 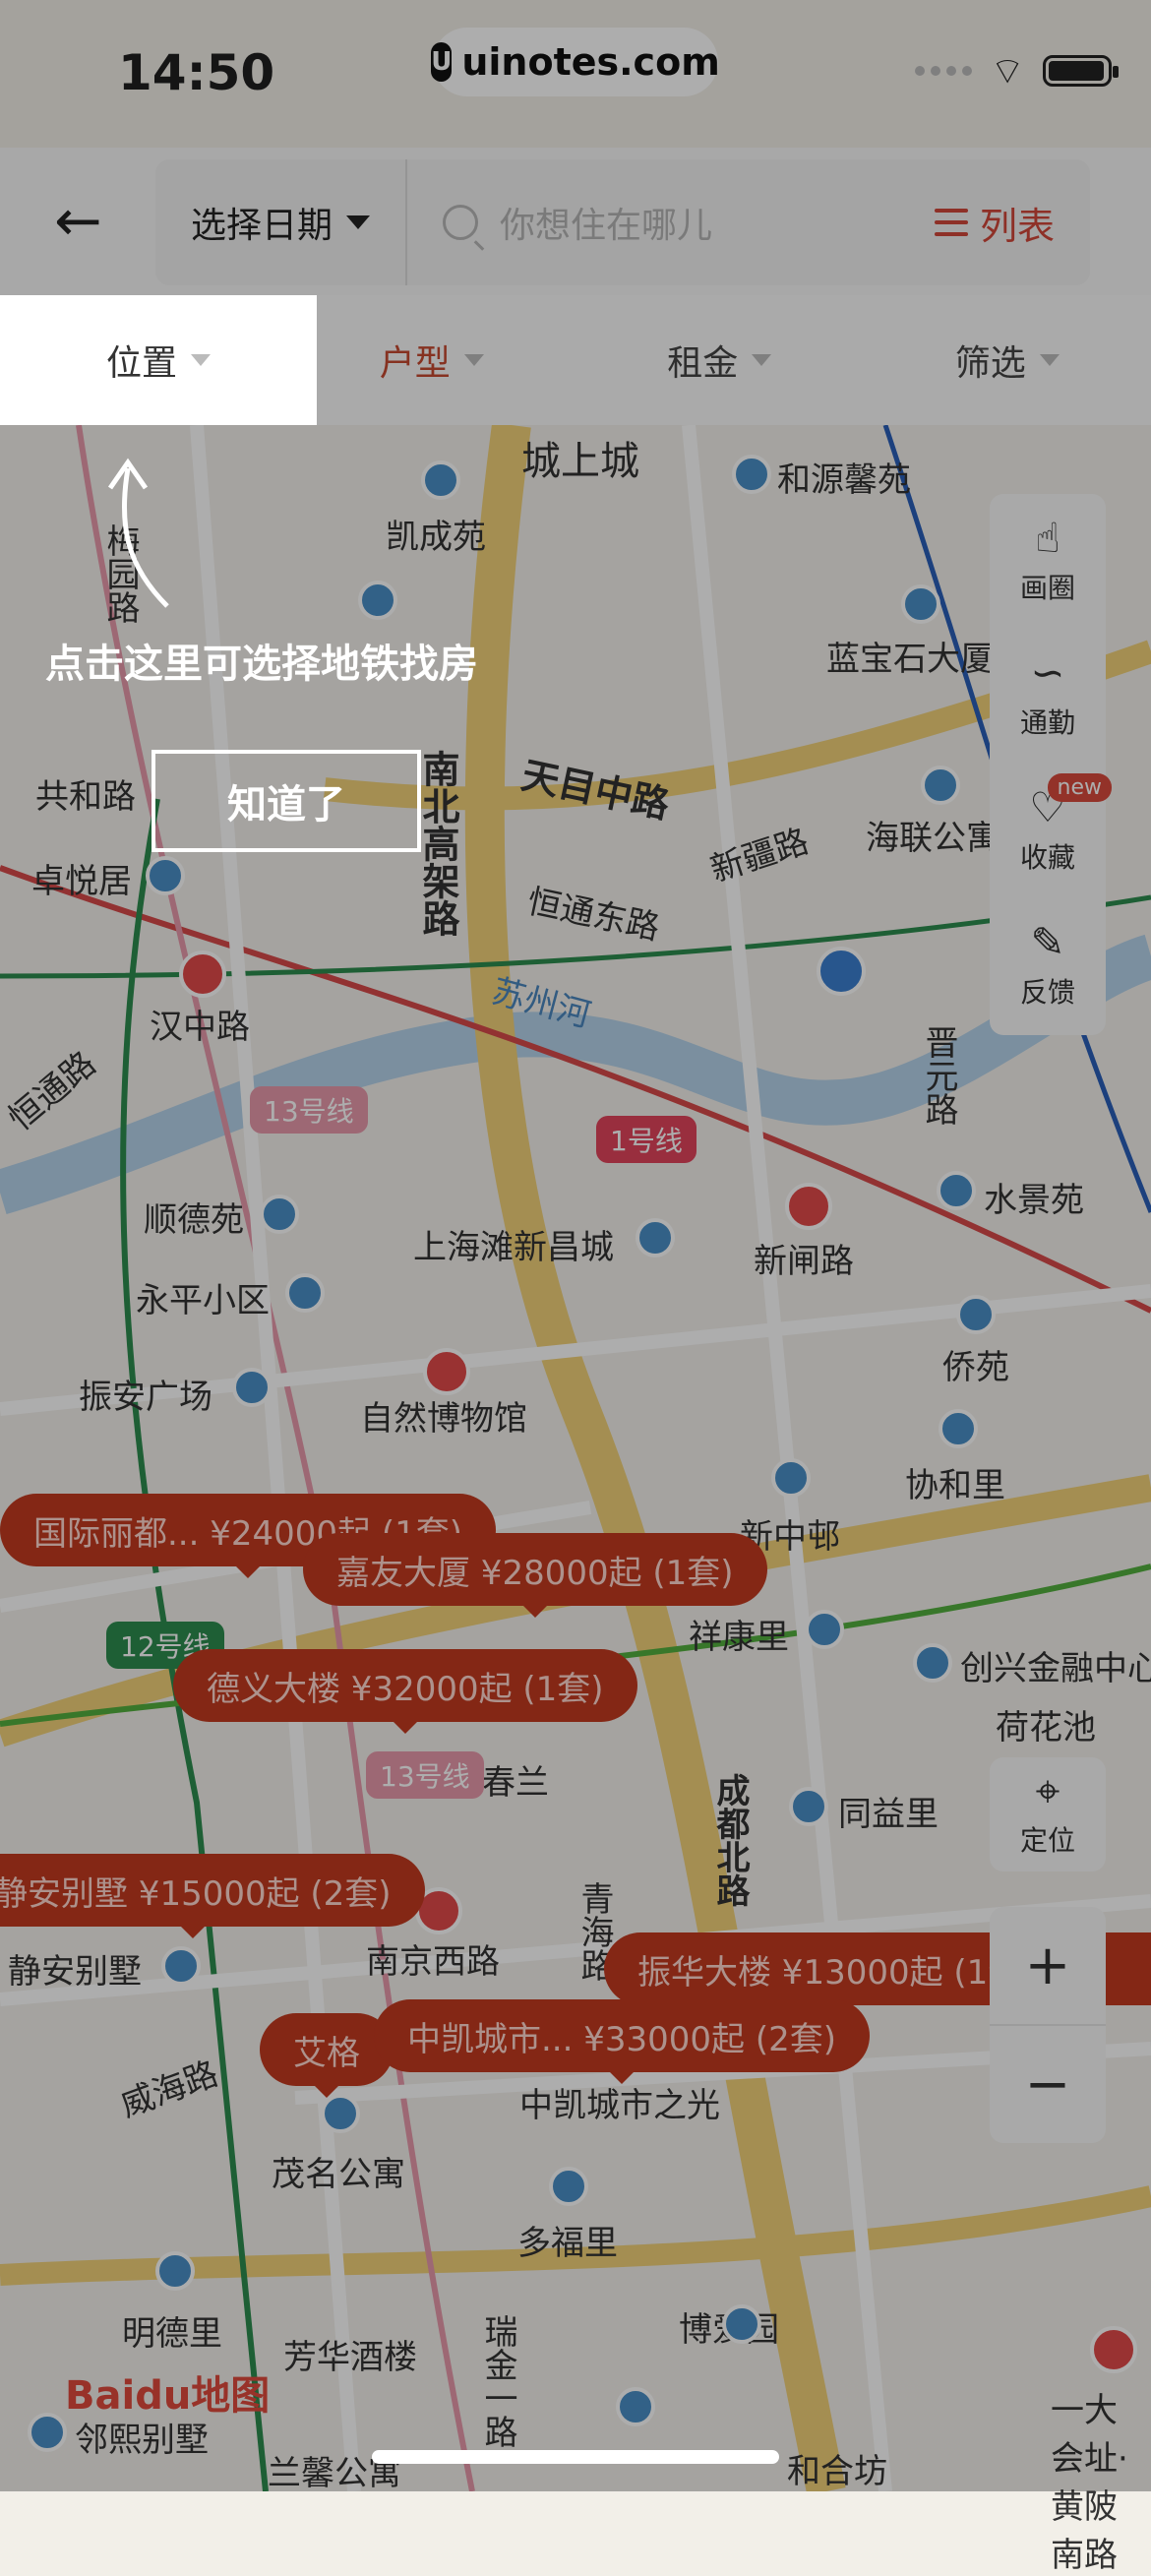 I want to click on tool-favorites: new ♡ 收藏, so click(x=1048, y=831).